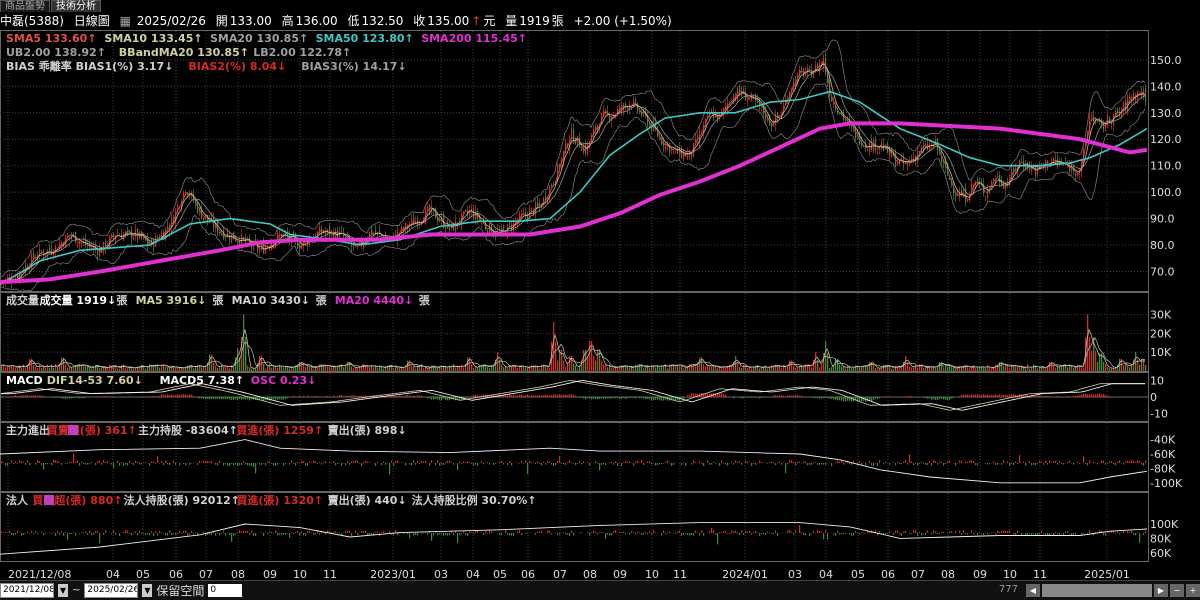  Describe the element at coordinates (1159, 414) in the screenshot. I see `macd-axis-tick: -10` at that location.